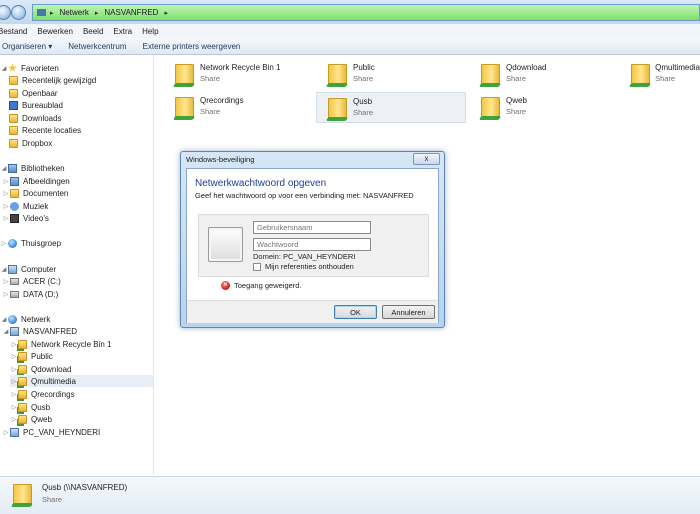 Image resolution: width=700 pixels, height=514 pixels. What do you see at coordinates (131, 12) in the screenshot?
I see `breadcrumb-nasvanfred: NASVANFRED` at bounding box center [131, 12].